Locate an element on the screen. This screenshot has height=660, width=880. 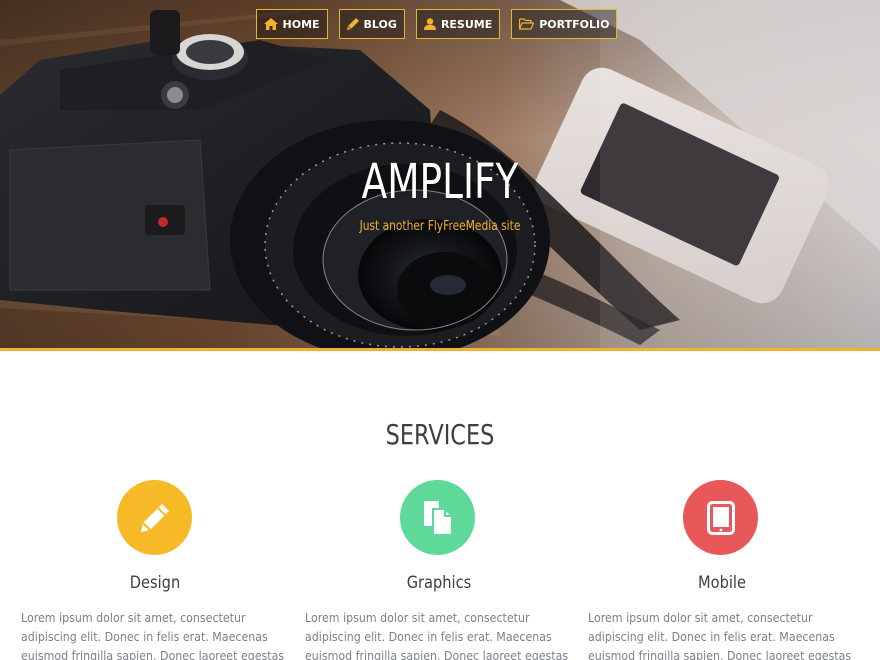
tablet-icon is located at coordinates (720, 517).